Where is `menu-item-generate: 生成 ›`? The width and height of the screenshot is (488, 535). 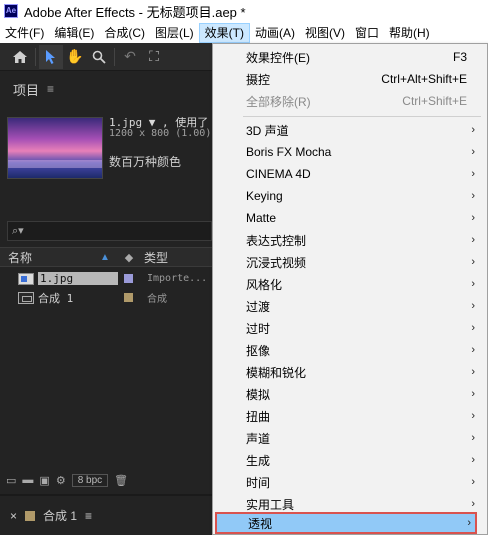 menu-item-generate: 生成 › is located at coordinates (350, 460).